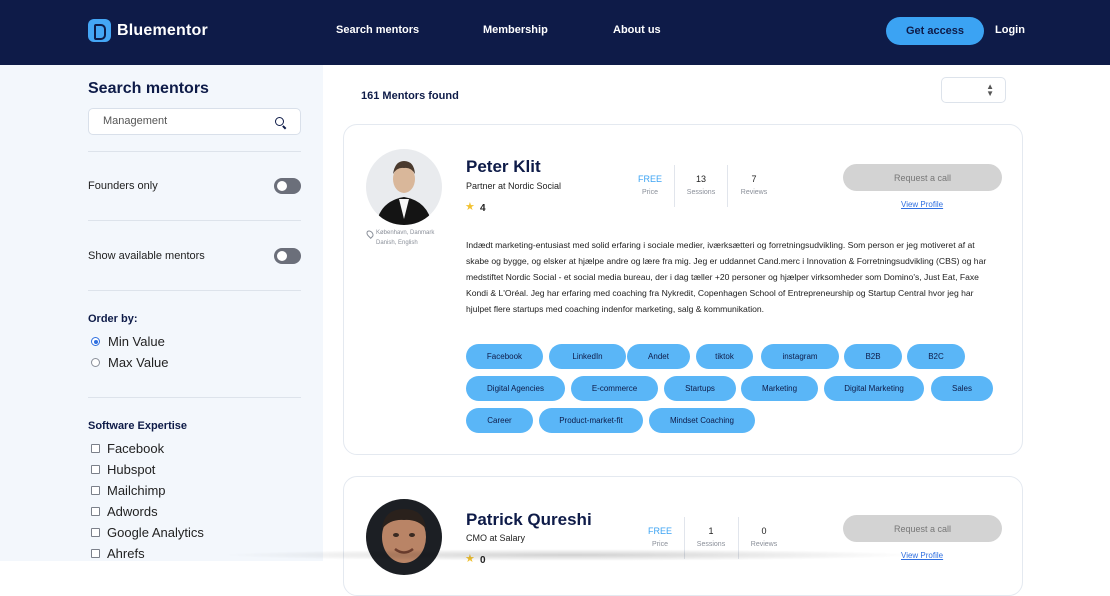  I want to click on software-expertise-title: Software Expertise, so click(138, 426).